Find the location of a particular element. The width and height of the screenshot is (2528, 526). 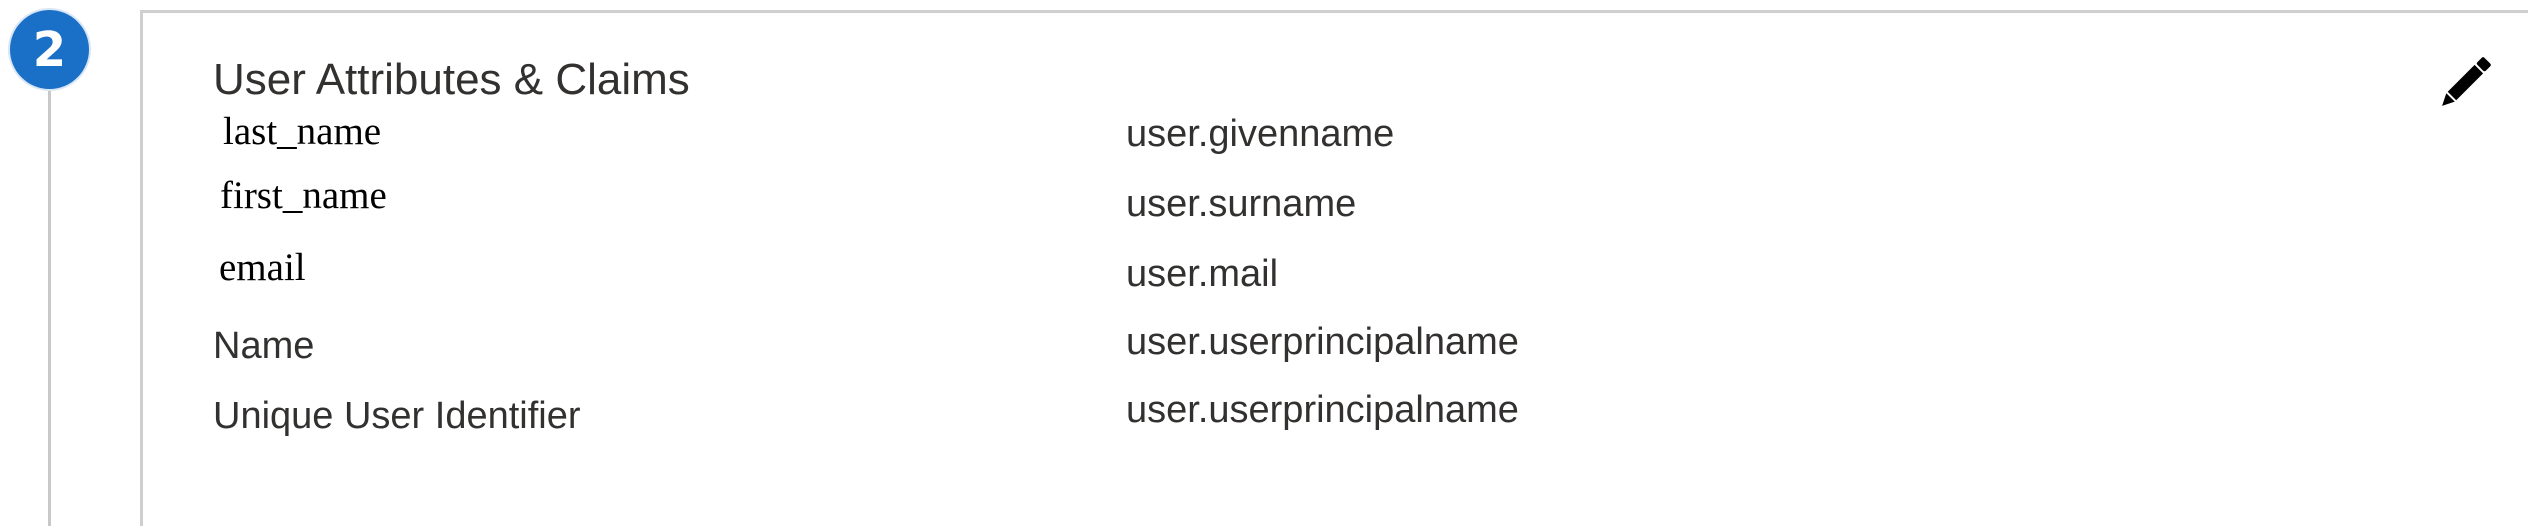

claim-name-unique-user-identifier: Unique User Identifier is located at coordinates (397, 416).